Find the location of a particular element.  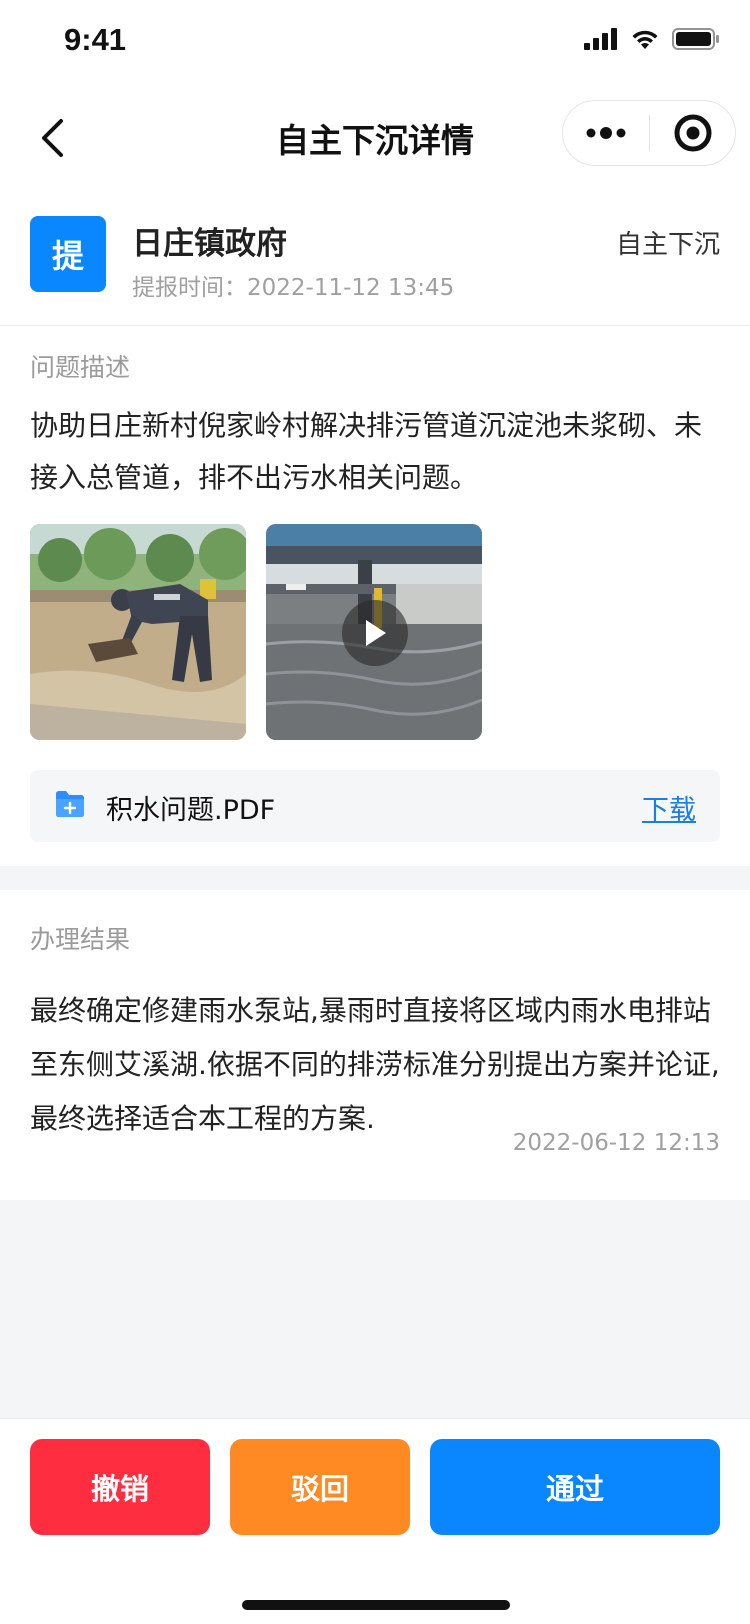

section-label-result: 办理结果 is located at coordinates (80, 939).